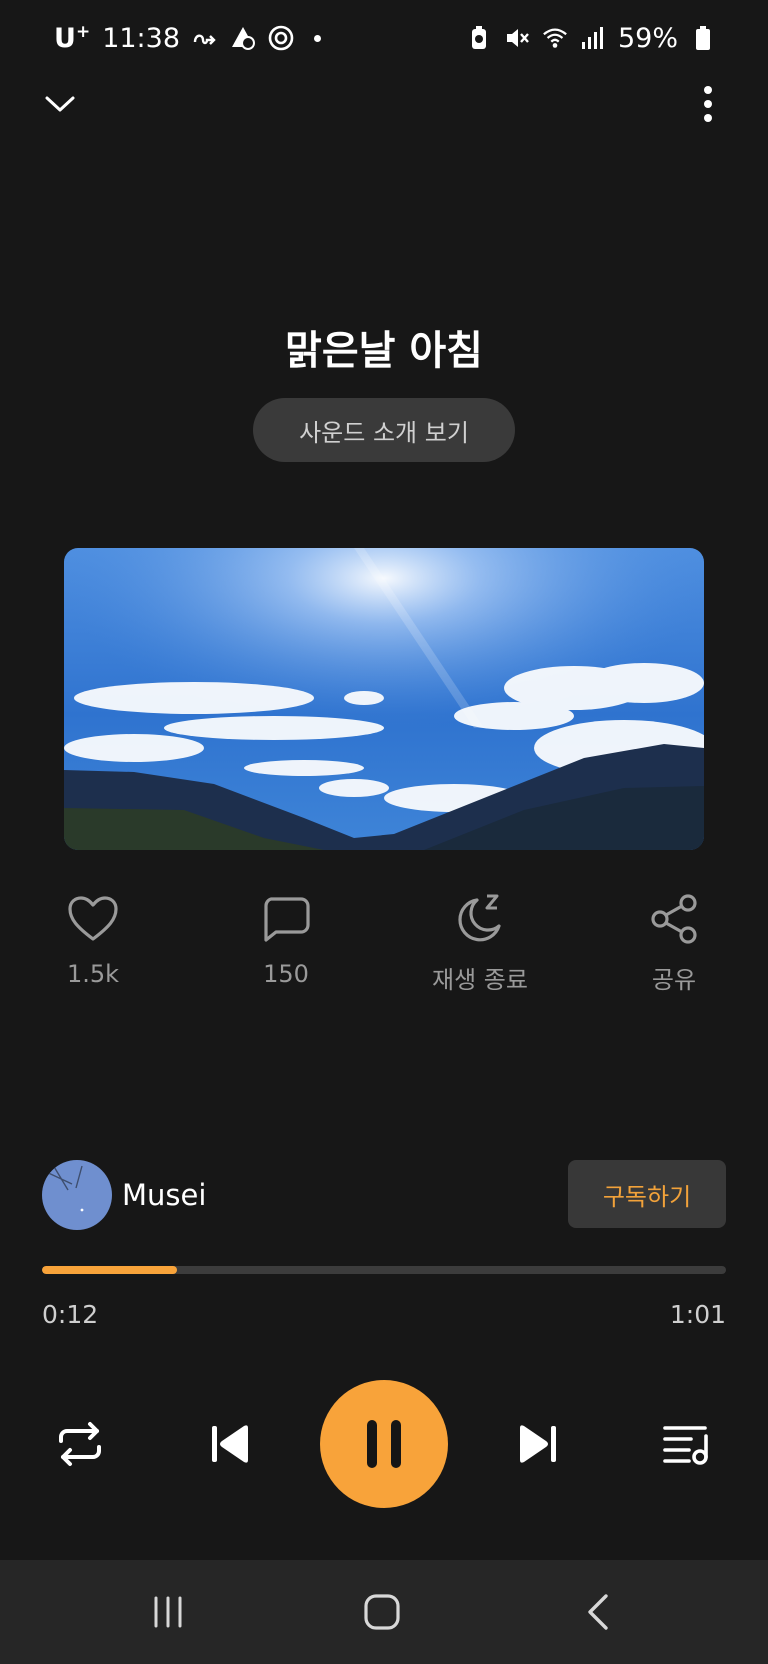 This screenshot has height=1664, width=768. I want to click on back-icon, so click(598, 1612).